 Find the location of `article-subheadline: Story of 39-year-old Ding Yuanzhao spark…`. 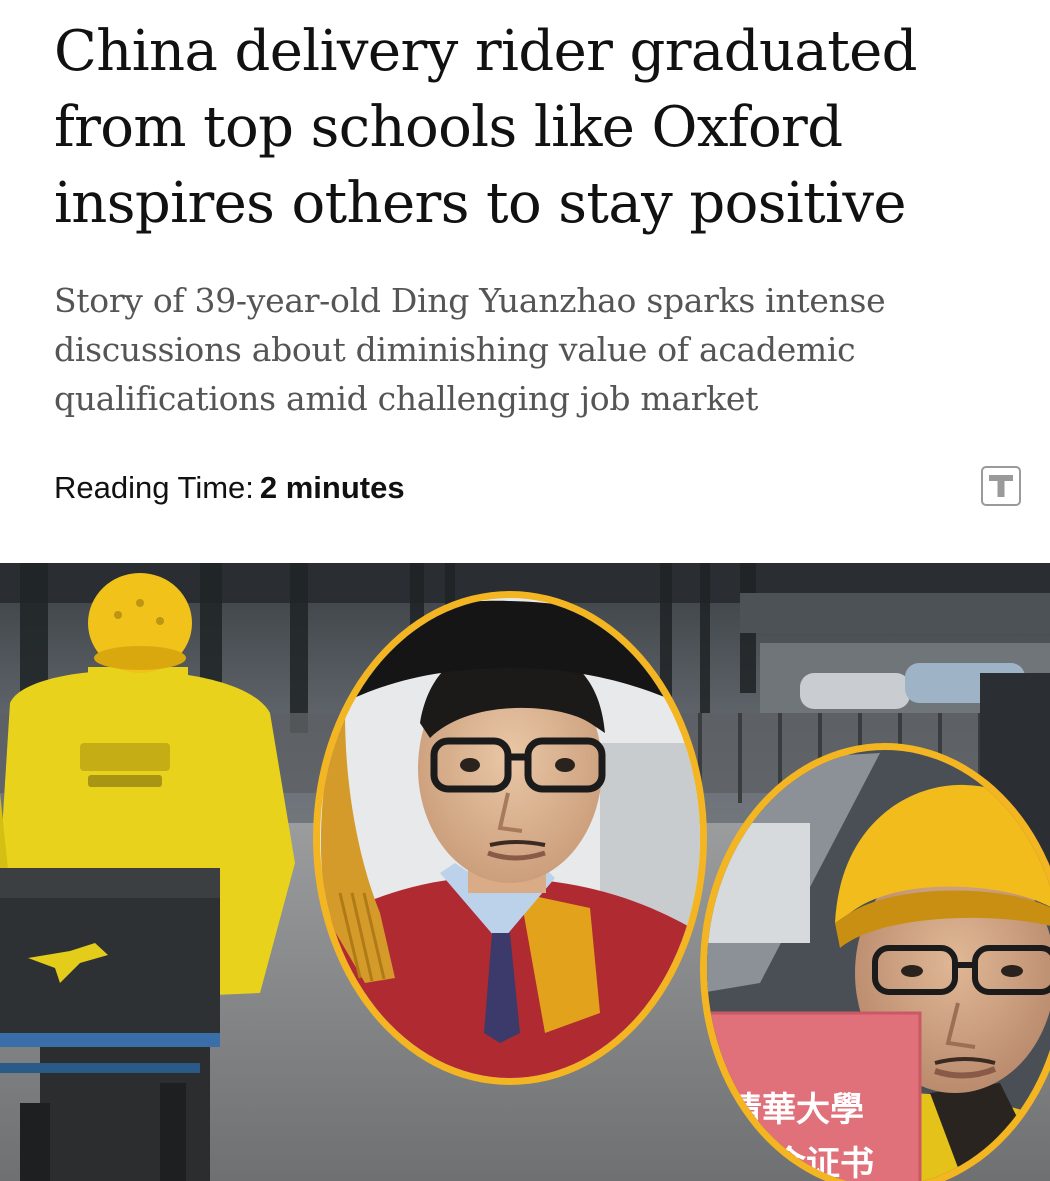

article-subheadline: Story of 39-year-old Ding Yuanzhao spark… is located at coordinates (470, 349).